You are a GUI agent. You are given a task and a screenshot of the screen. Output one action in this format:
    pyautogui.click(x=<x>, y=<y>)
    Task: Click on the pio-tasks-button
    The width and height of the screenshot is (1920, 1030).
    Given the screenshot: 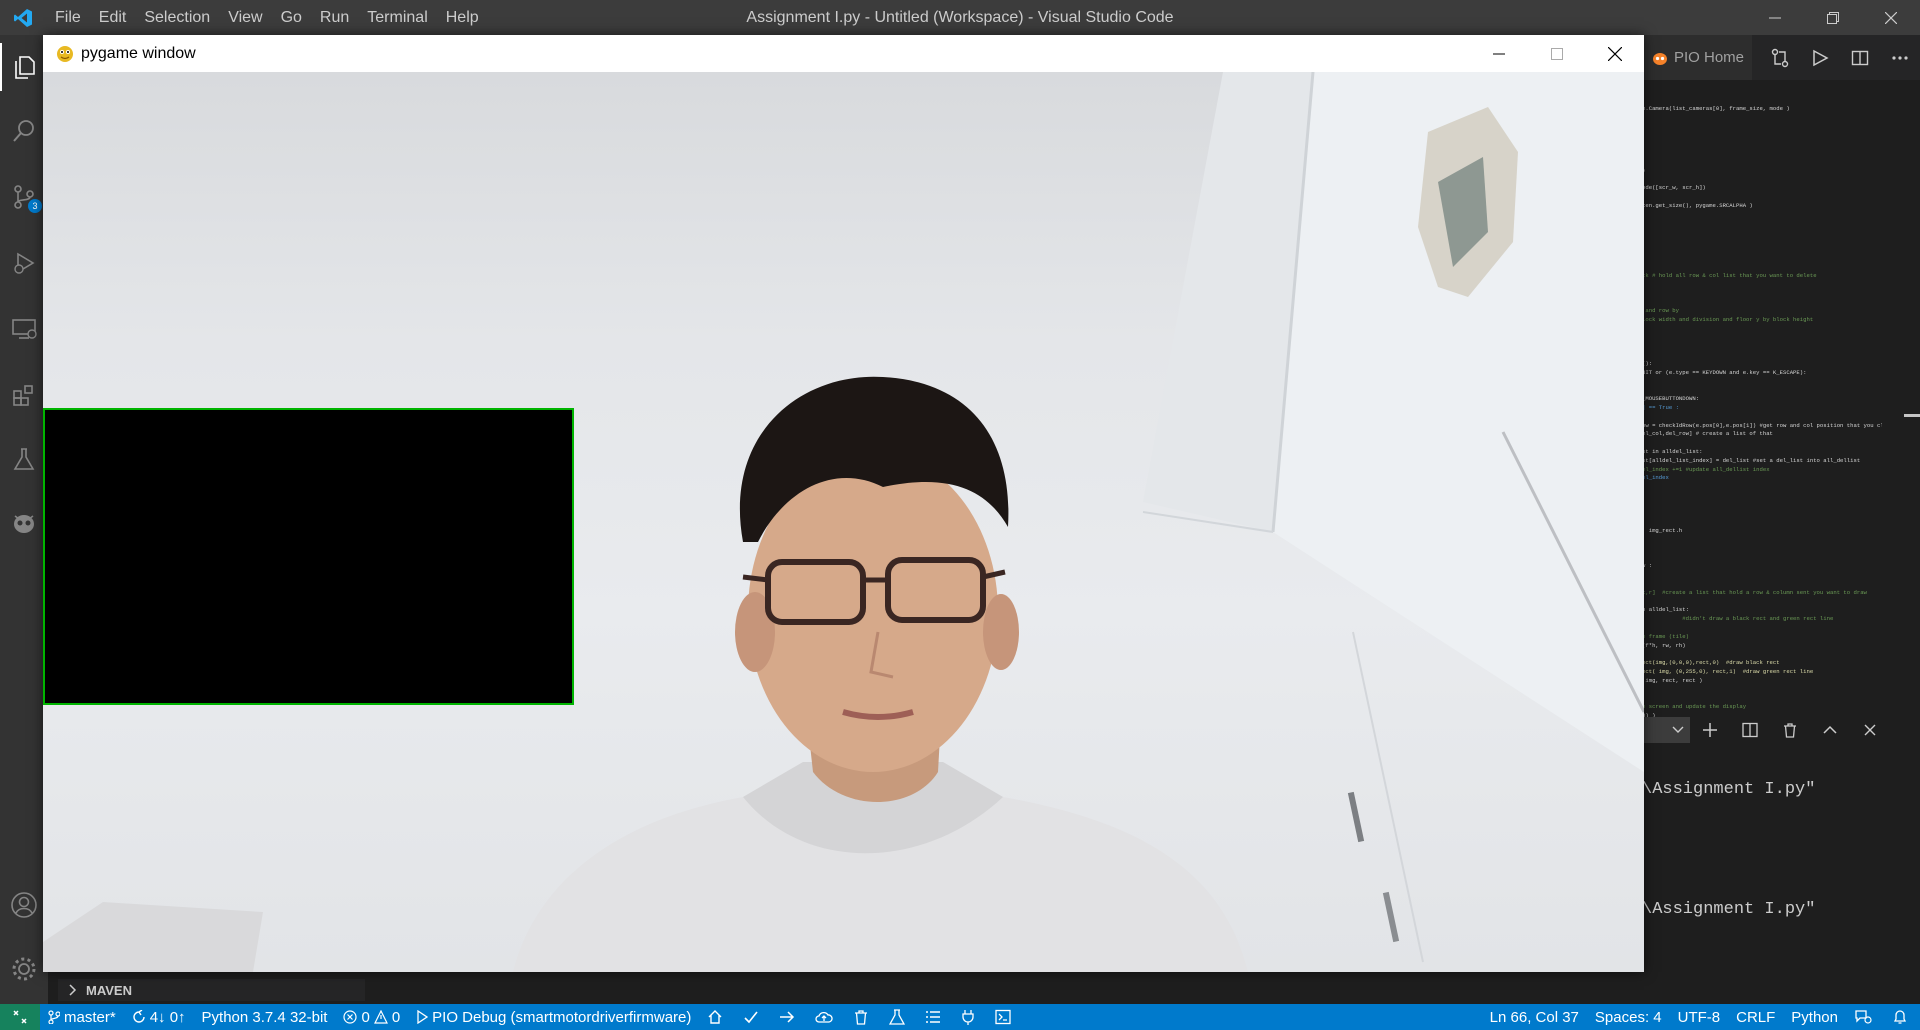 What is the action you would take?
    pyautogui.click(x=935, y=1017)
    